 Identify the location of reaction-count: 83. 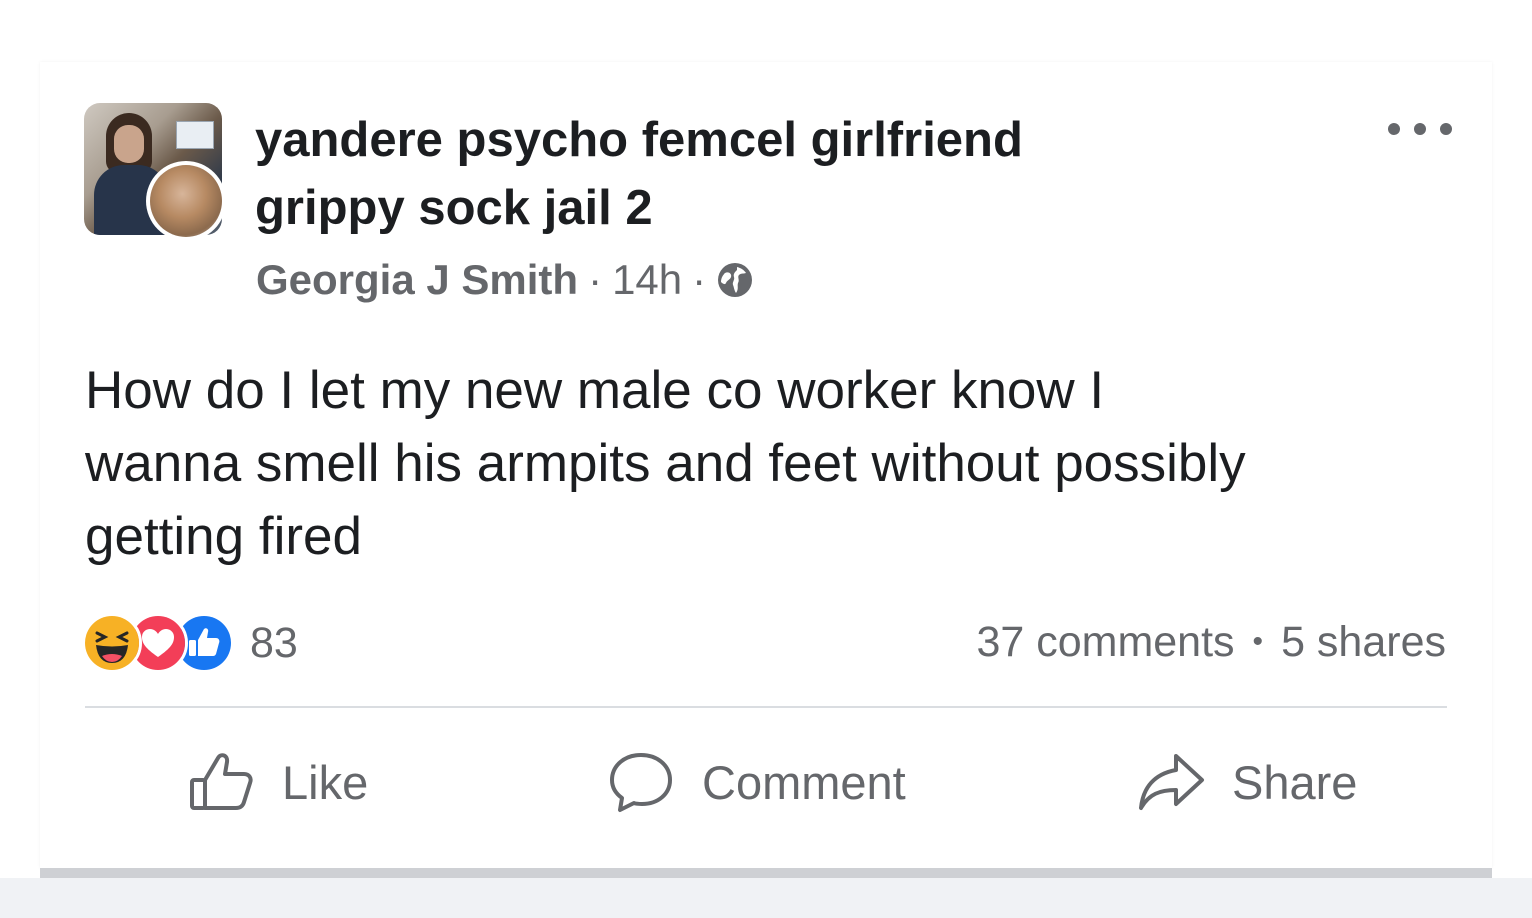
(274, 643).